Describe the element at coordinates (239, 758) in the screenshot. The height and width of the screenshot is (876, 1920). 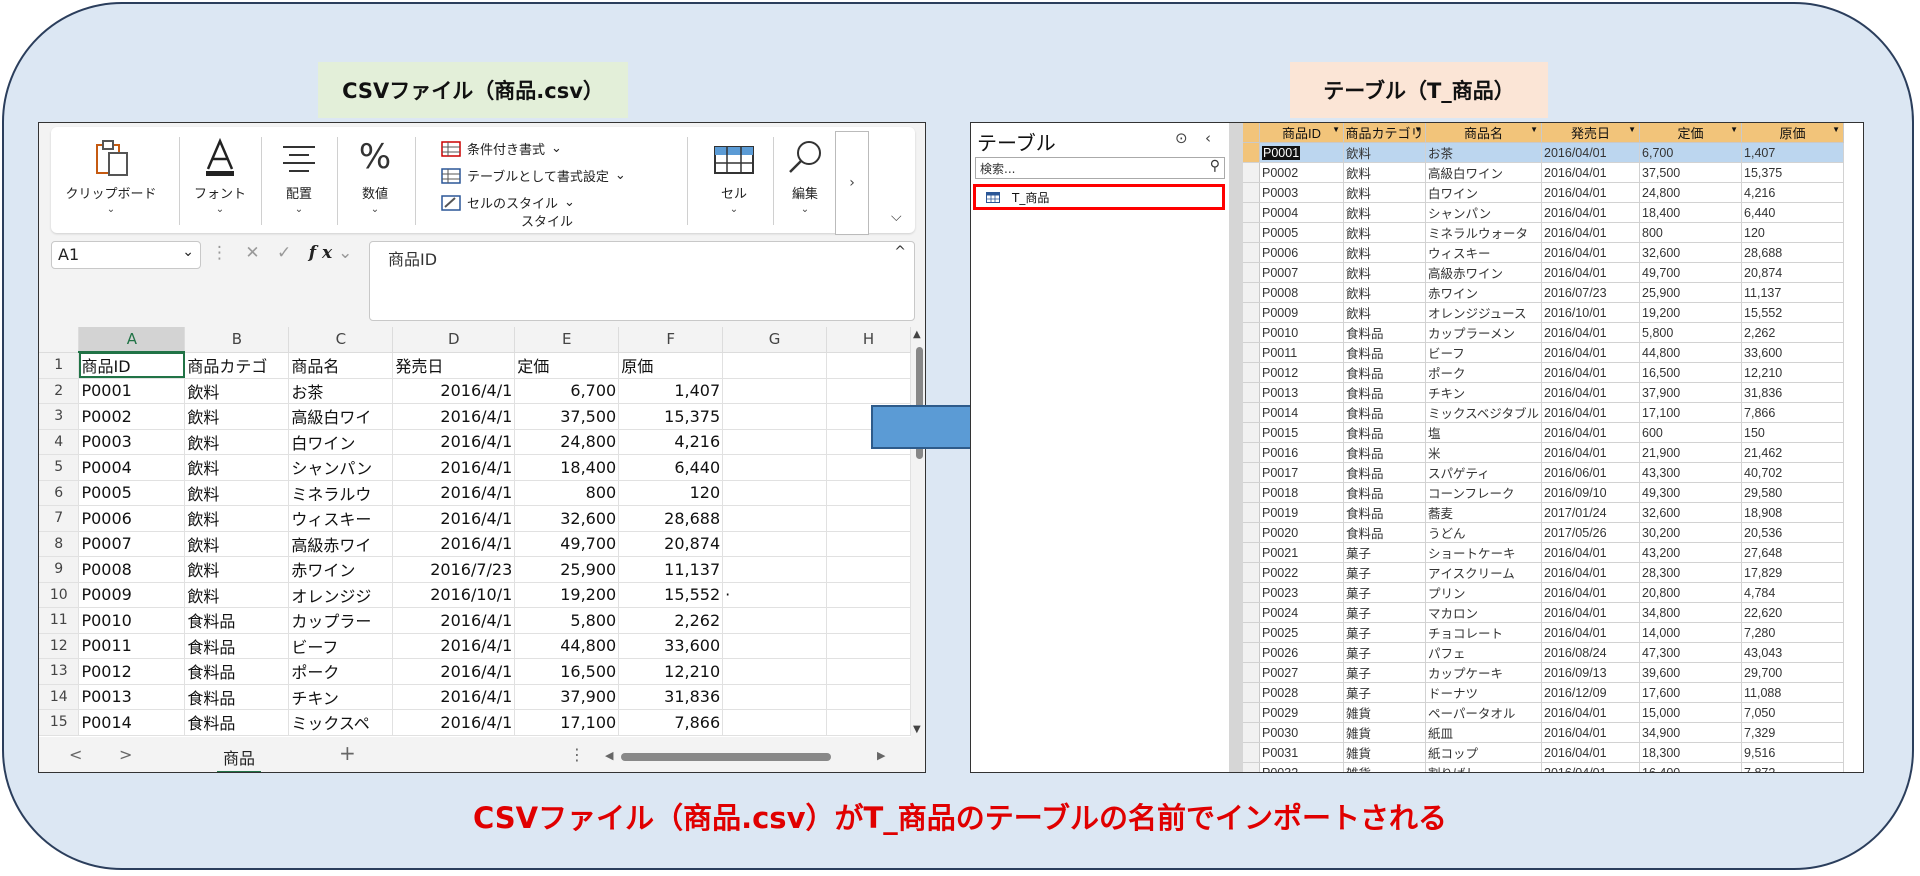
I see `sheet-tab-products: 商品` at that location.